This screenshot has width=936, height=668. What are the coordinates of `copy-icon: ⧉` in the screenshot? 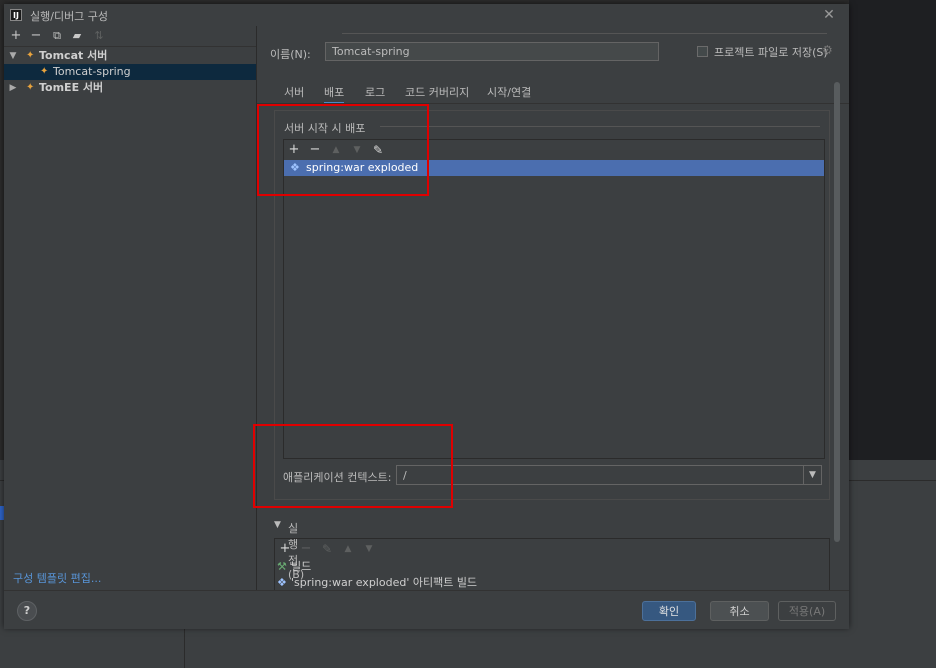 It's located at (57, 36).